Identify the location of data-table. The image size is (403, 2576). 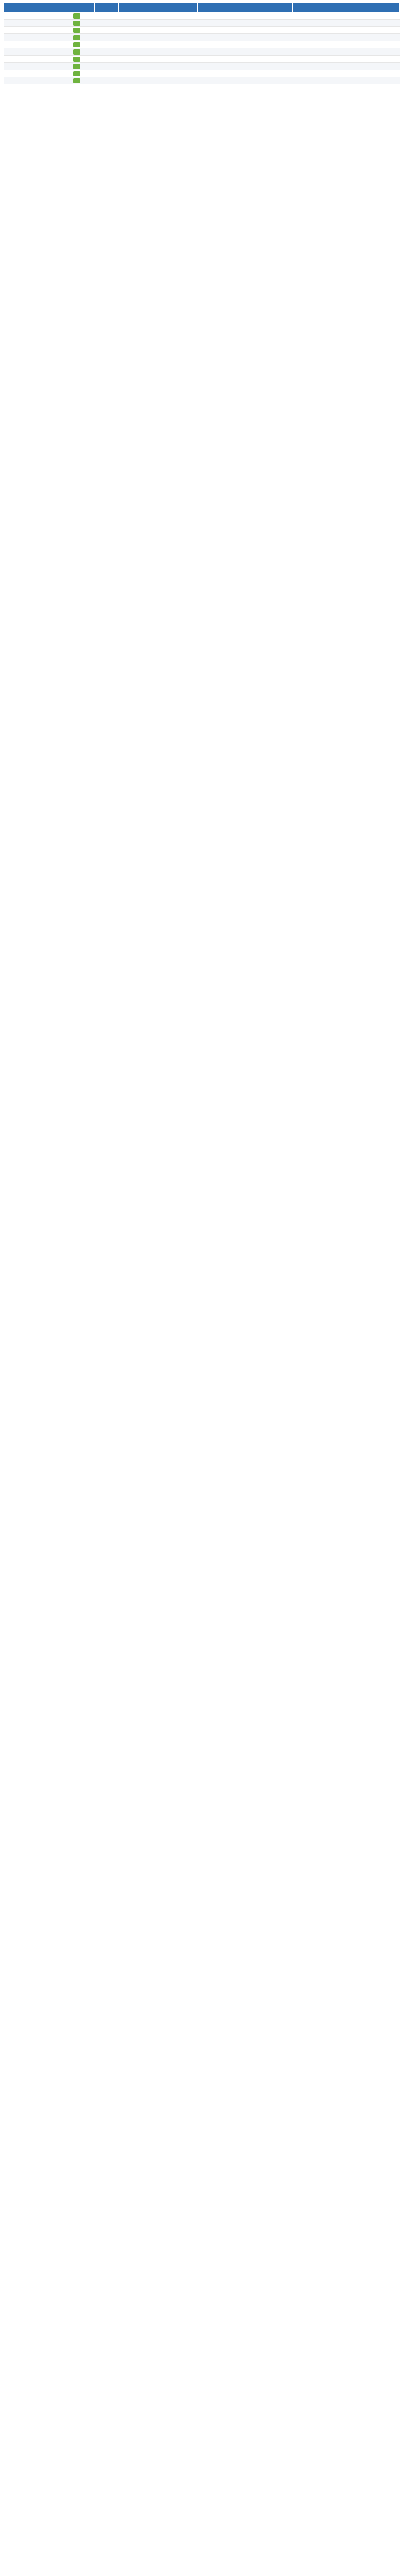
(202, 43).